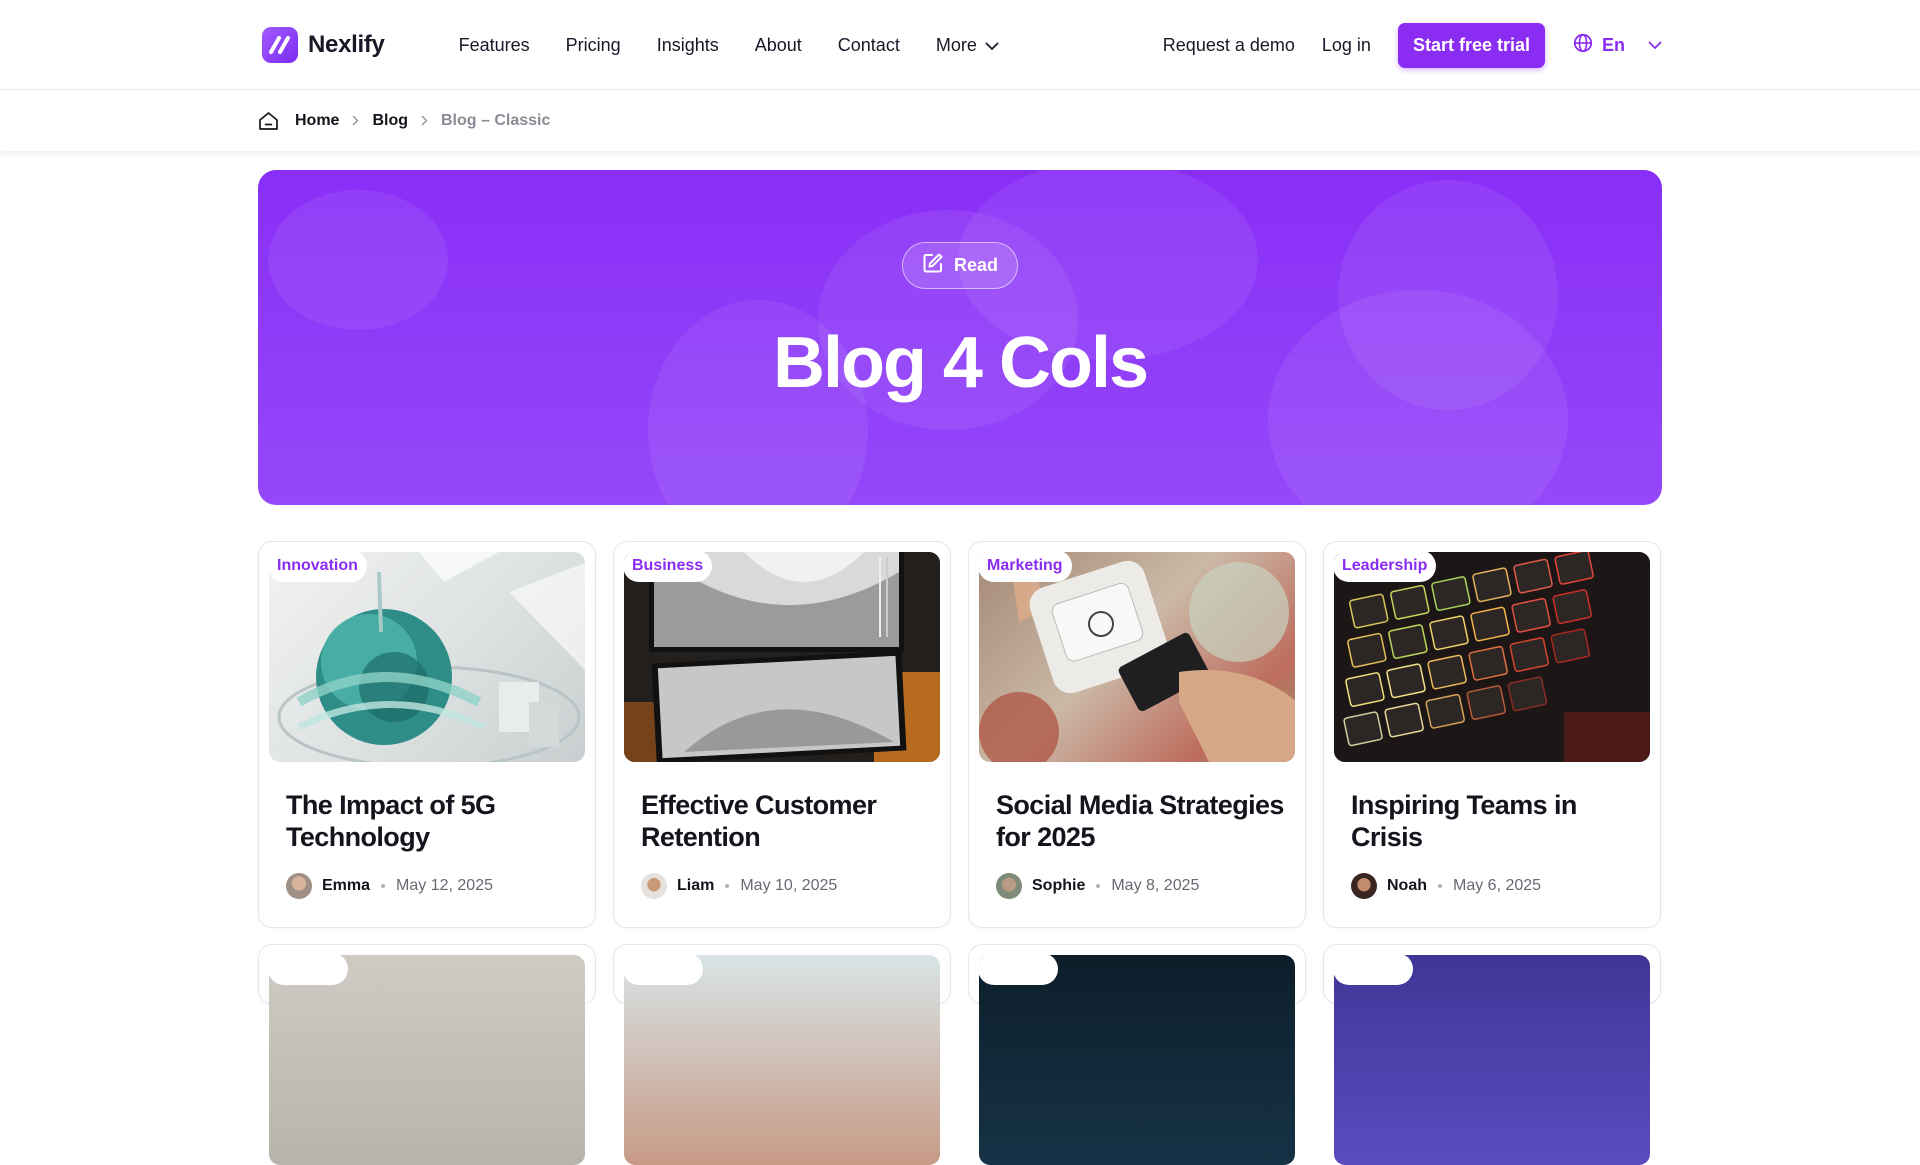 This screenshot has width=1920, height=1165. What do you see at coordinates (976, 265) in the screenshot?
I see `read-badge-label: Read` at bounding box center [976, 265].